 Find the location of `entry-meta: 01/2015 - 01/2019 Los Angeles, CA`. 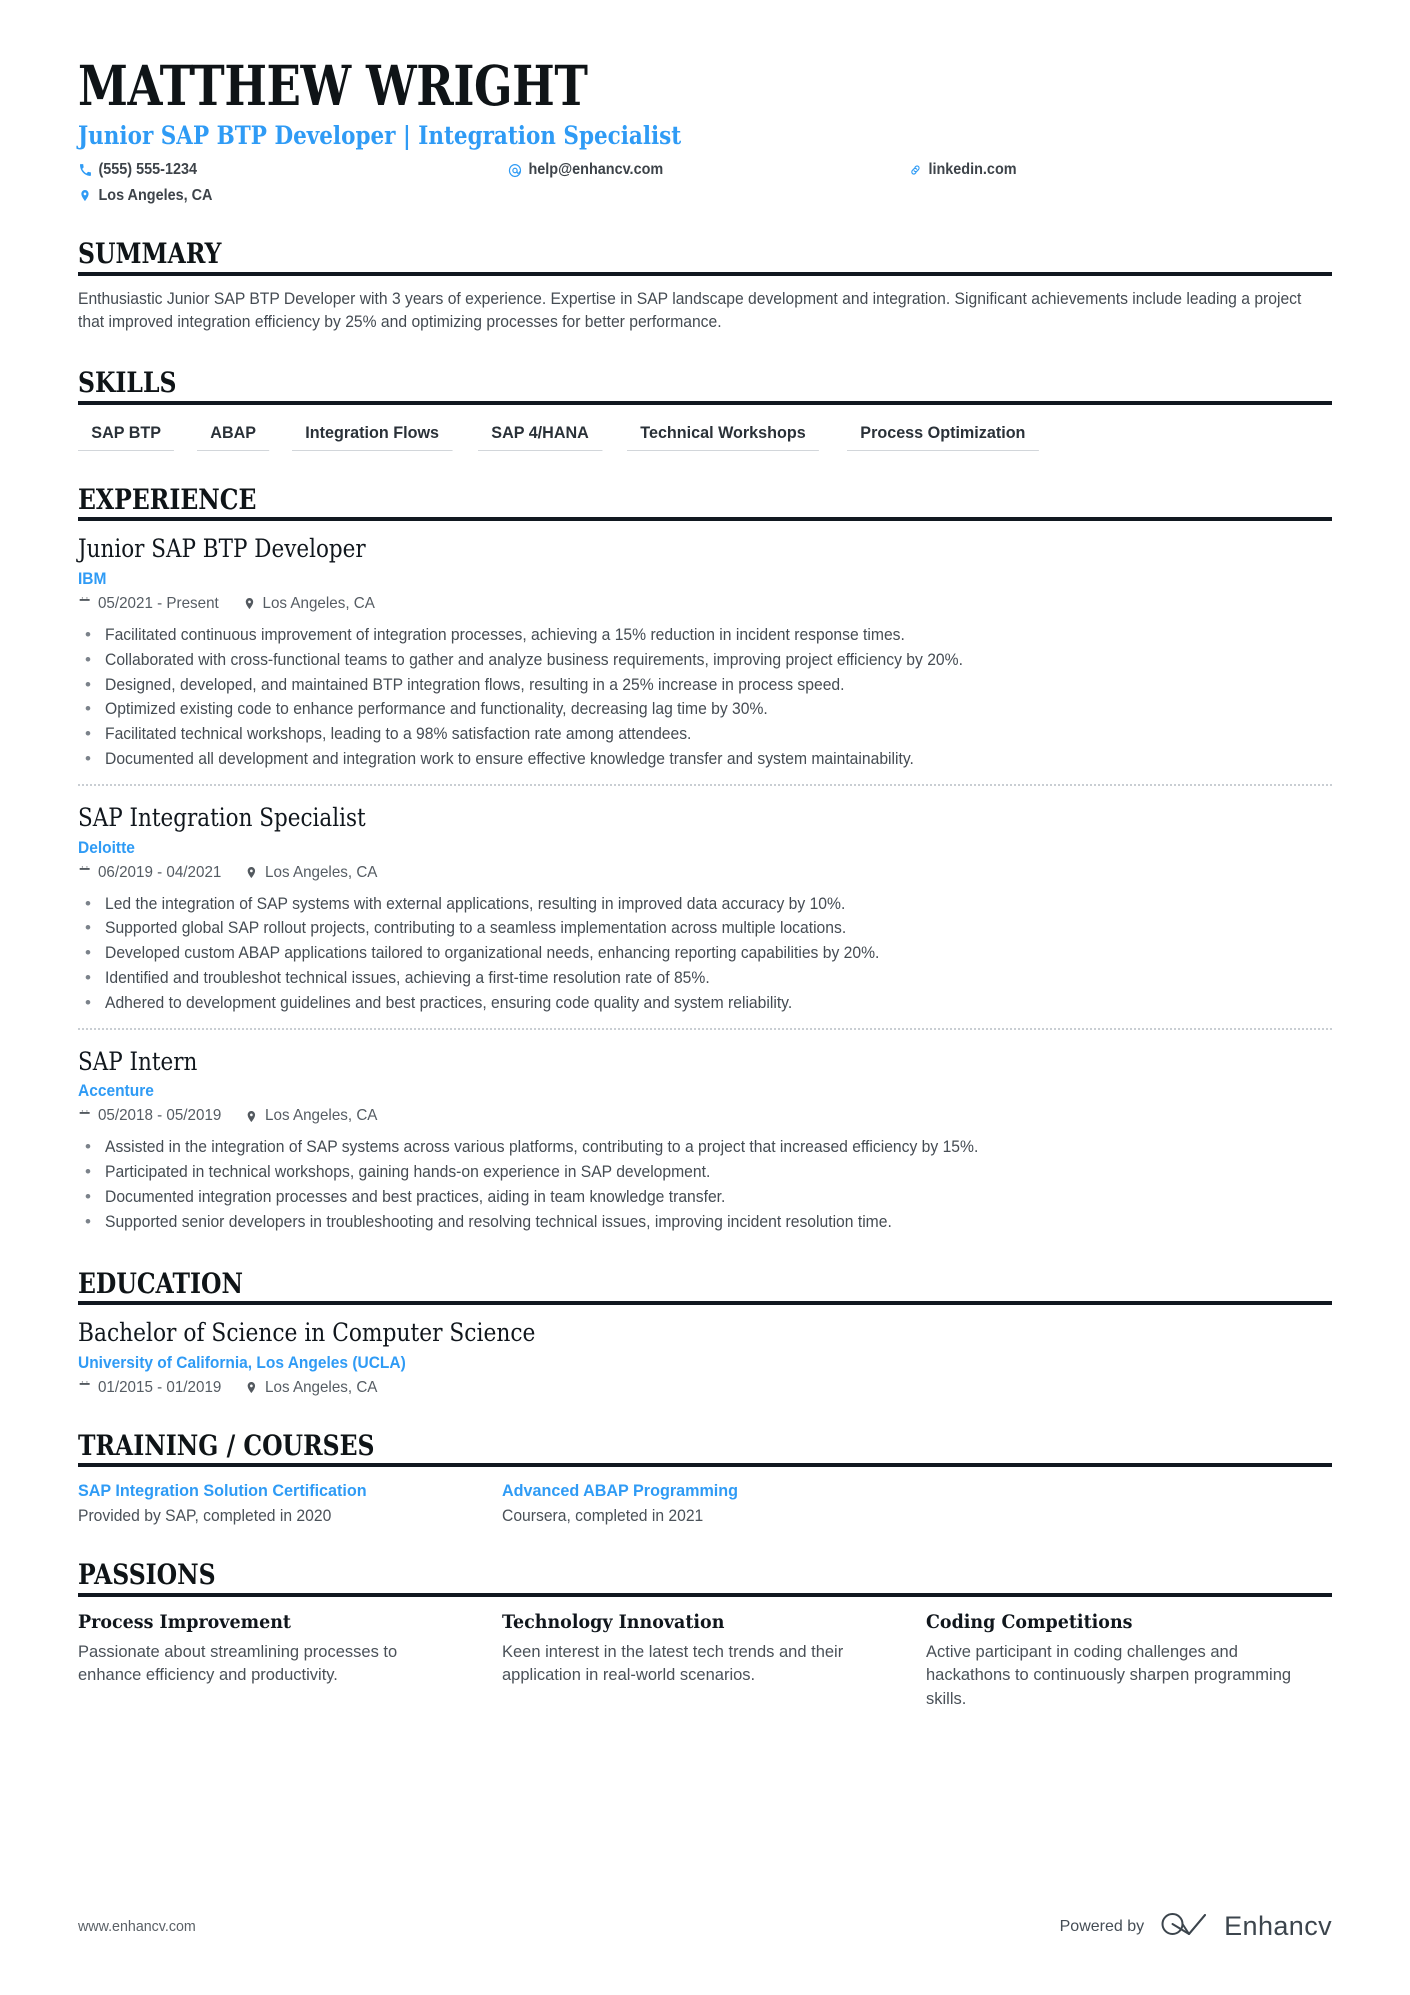

entry-meta: 01/2015 - 01/2019 Los Angeles, CA is located at coordinates (673, 1388).